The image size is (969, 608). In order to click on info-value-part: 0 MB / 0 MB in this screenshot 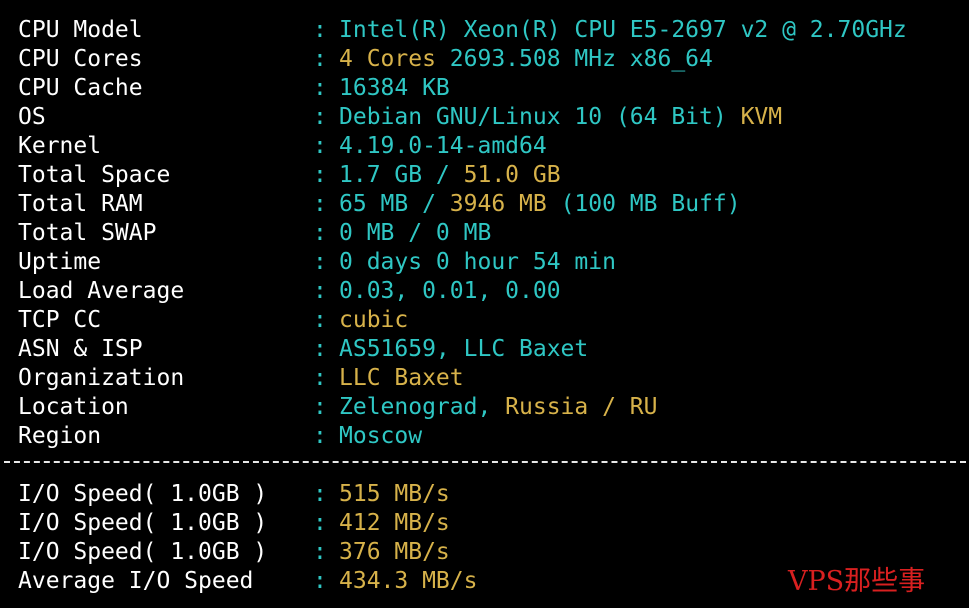, I will do `click(415, 233)`.